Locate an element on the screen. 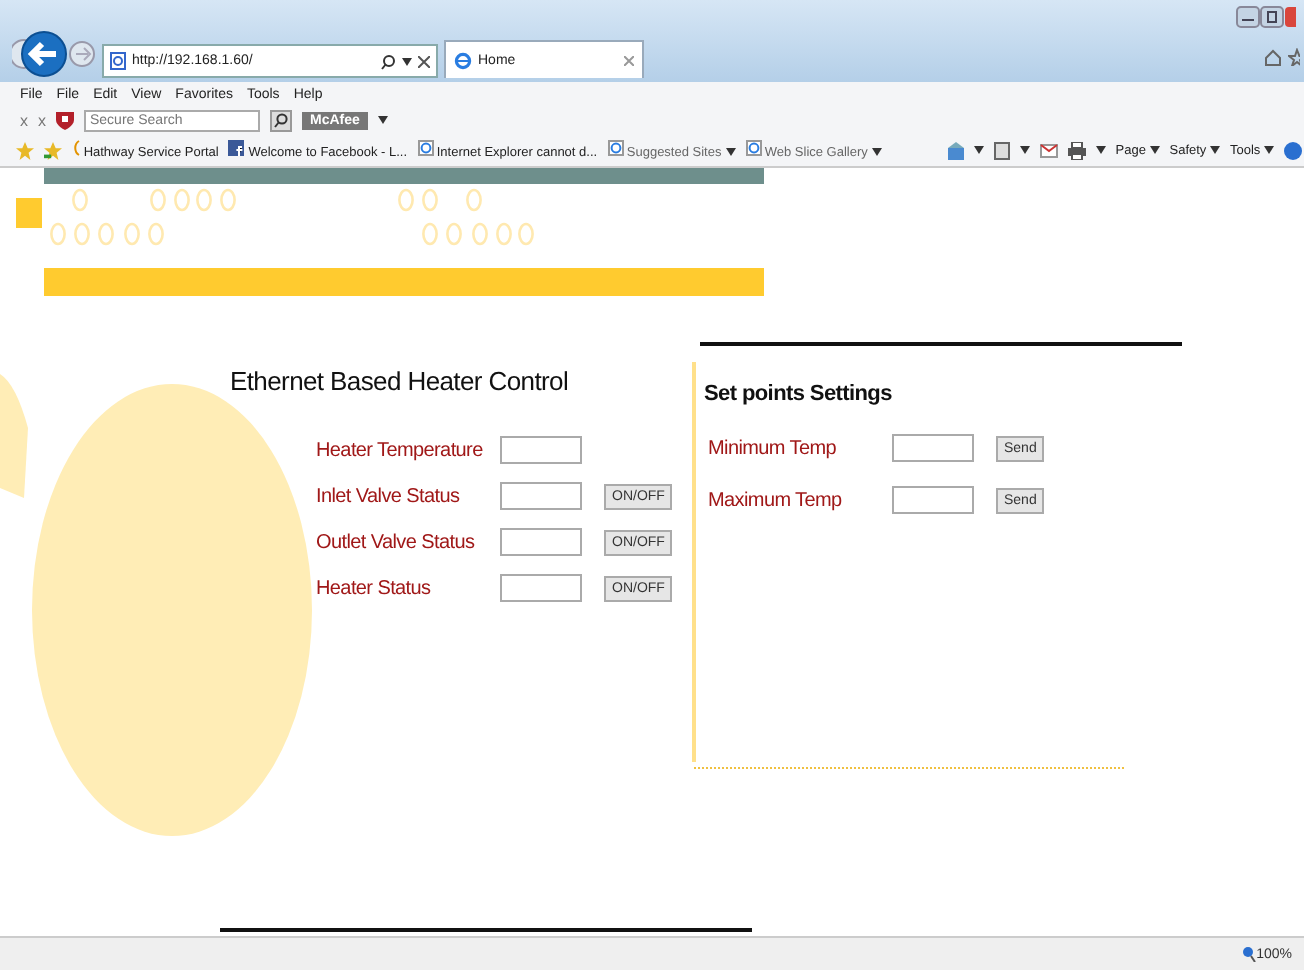 The height and width of the screenshot is (978, 1304). swirl-icon is located at coordinates (76, 148).